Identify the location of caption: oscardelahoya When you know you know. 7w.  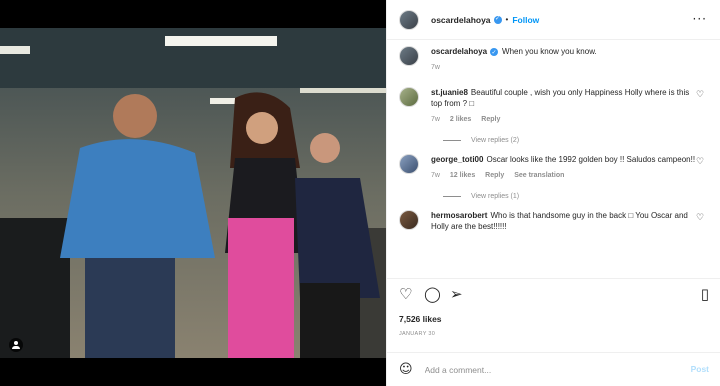
(554, 59).